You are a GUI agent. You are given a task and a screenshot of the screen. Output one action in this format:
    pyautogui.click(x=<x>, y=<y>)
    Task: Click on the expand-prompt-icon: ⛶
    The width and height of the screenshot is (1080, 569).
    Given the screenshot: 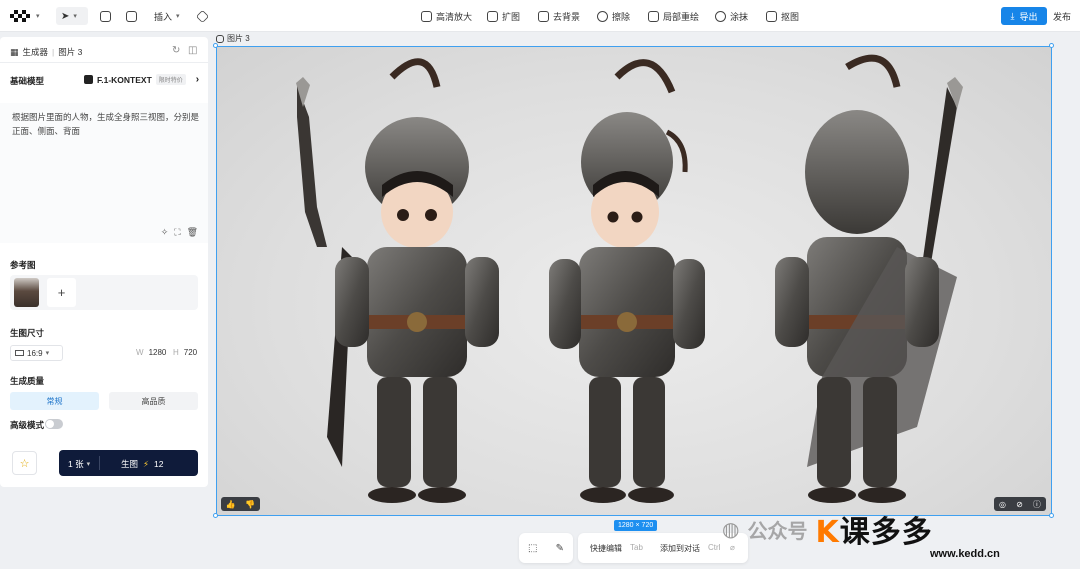 What is the action you would take?
    pyautogui.click(x=177, y=232)
    